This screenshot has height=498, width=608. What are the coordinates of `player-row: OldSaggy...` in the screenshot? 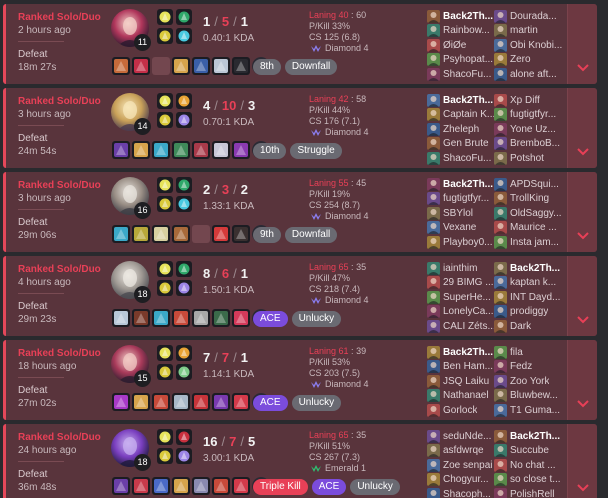 It's located at (531, 213).